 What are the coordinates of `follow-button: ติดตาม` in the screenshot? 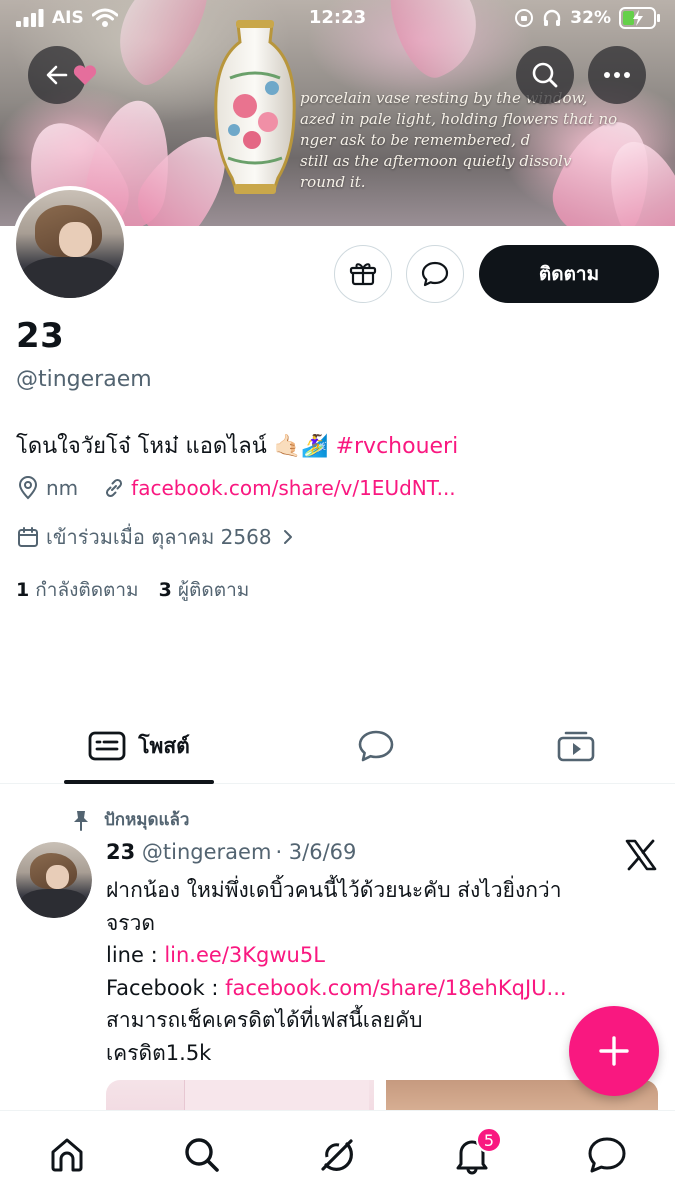 It's located at (569, 274).